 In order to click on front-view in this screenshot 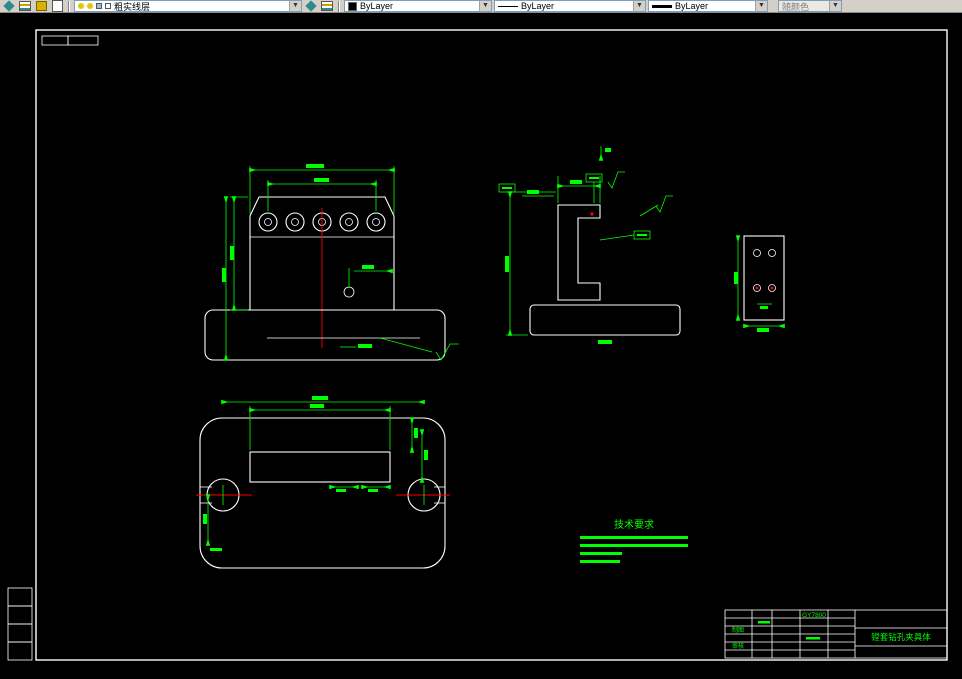, I will do `click(331, 262)`.